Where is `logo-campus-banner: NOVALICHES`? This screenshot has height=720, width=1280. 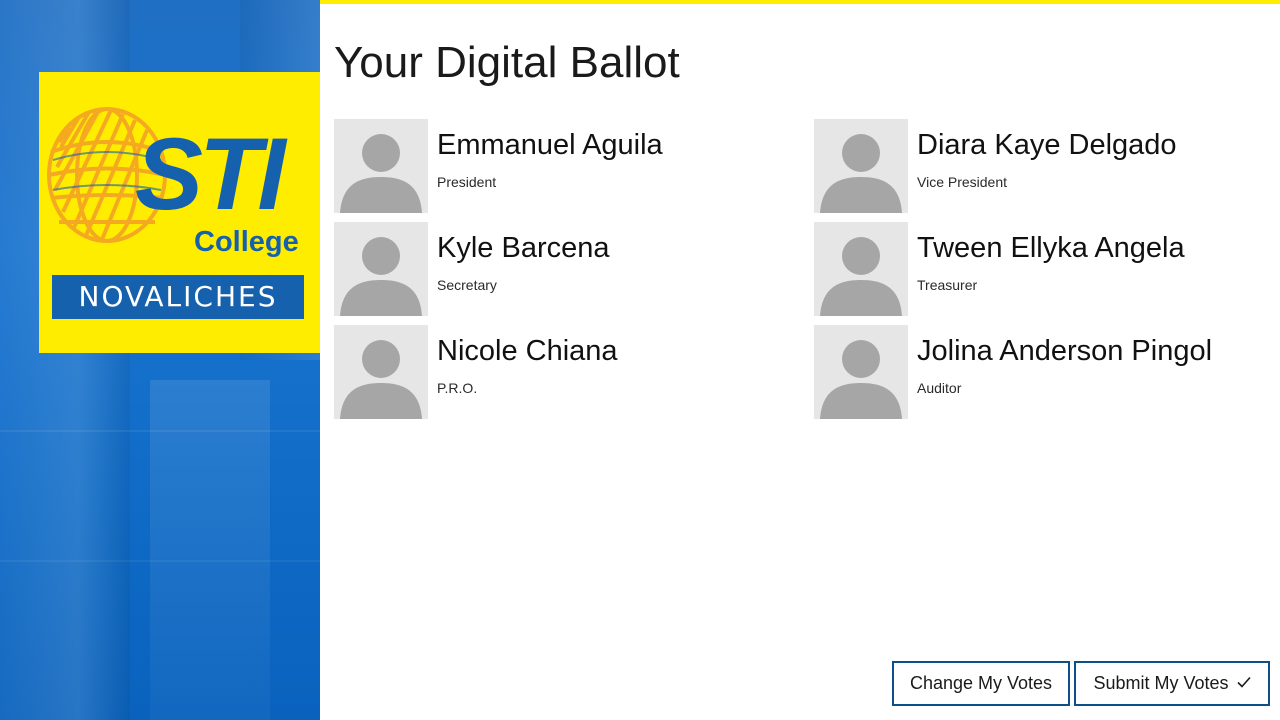
logo-campus-banner: NOVALICHES is located at coordinates (178, 297).